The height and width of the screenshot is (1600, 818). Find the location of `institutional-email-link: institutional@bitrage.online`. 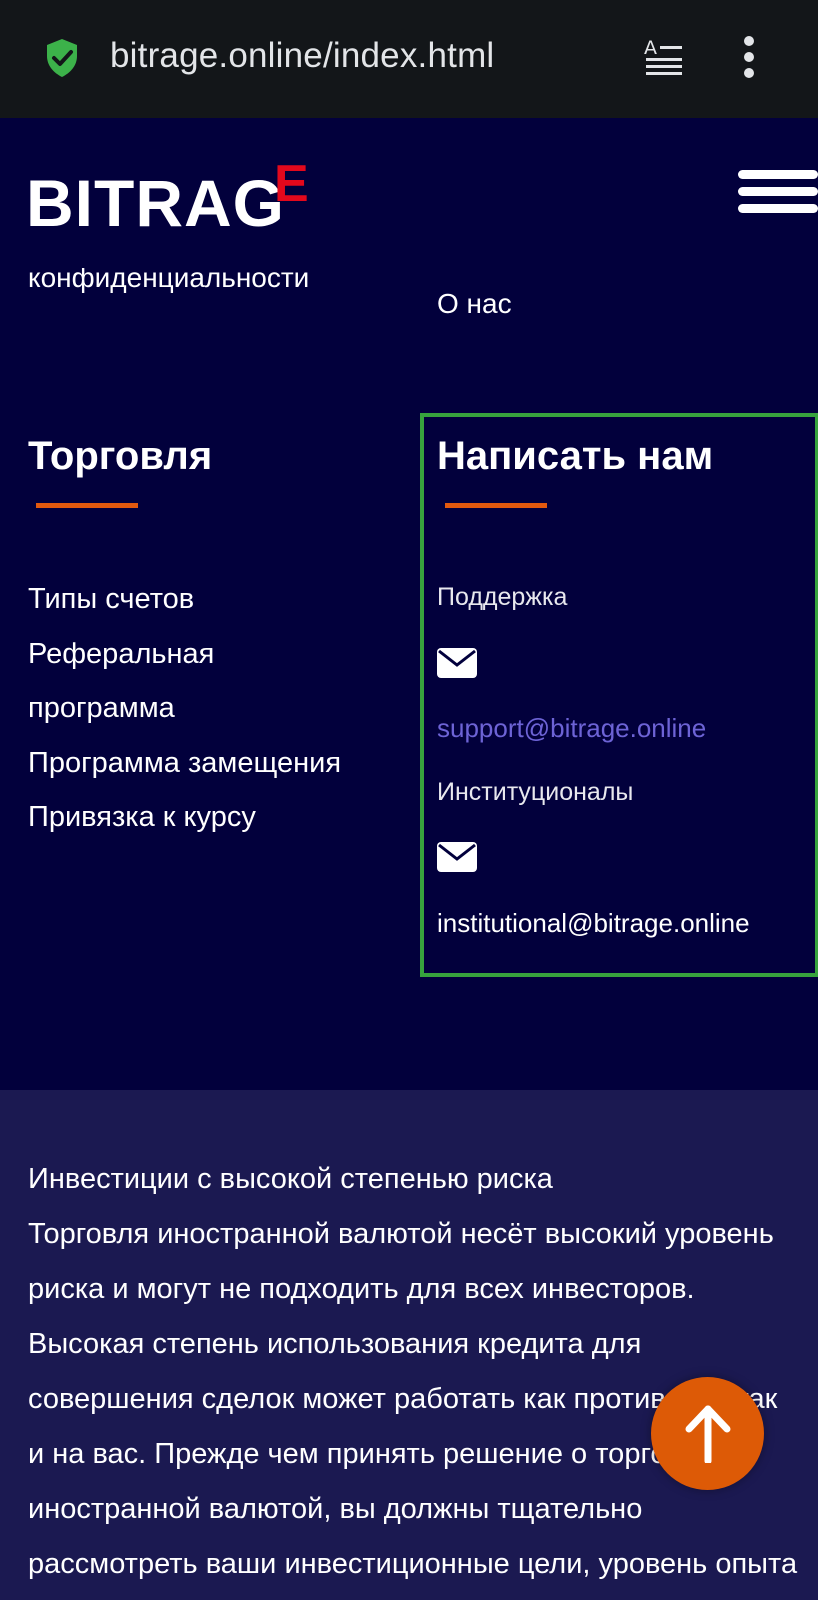

institutional-email-link: institutional@bitrage.online is located at coordinates (614, 923).